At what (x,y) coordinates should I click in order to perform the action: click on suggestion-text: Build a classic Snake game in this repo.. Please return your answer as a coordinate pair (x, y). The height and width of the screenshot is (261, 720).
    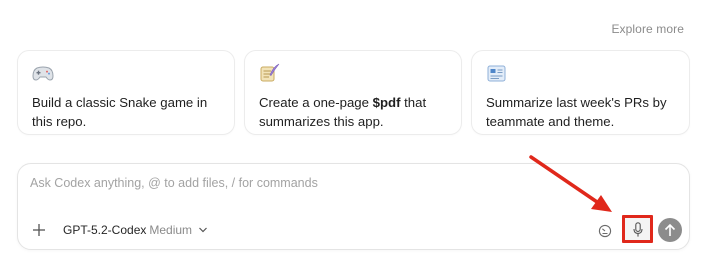
    Looking at the image, I should click on (120, 112).